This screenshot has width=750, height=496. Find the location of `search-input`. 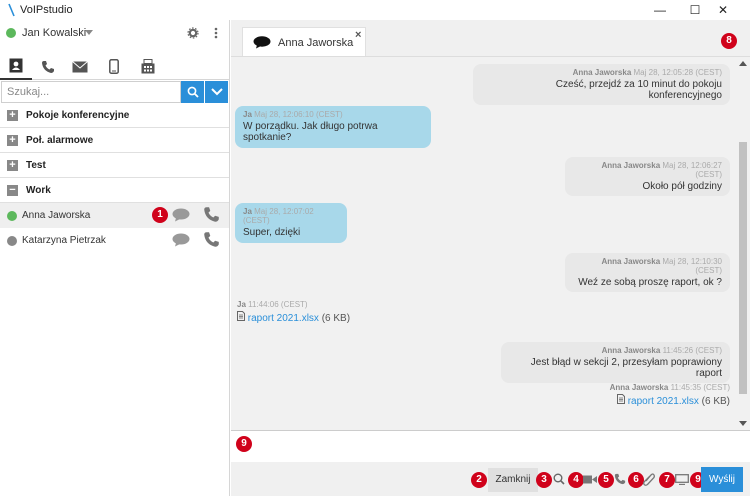

search-input is located at coordinates (91, 92).